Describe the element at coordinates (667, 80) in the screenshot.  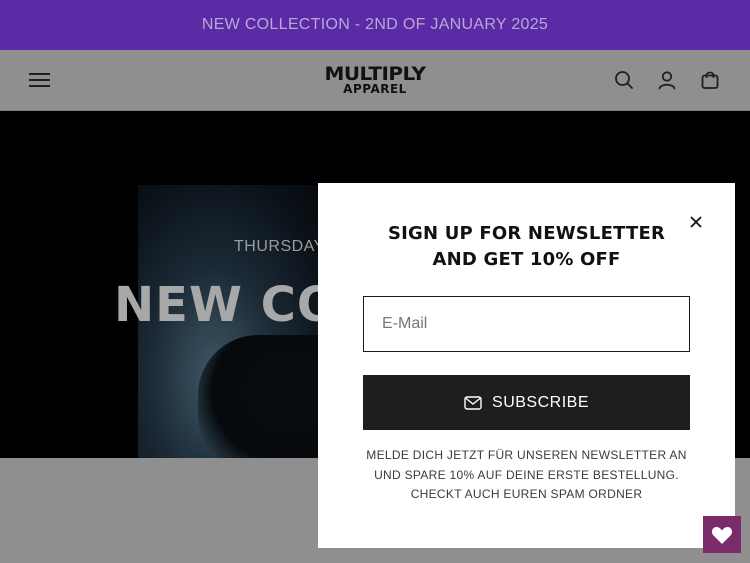
I see `account-icon` at that location.